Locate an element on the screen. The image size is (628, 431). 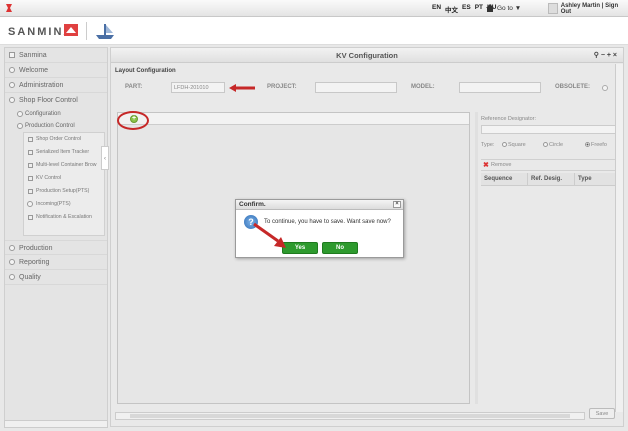
dialog-title: Confirm. is located at coordinates (252, 204).